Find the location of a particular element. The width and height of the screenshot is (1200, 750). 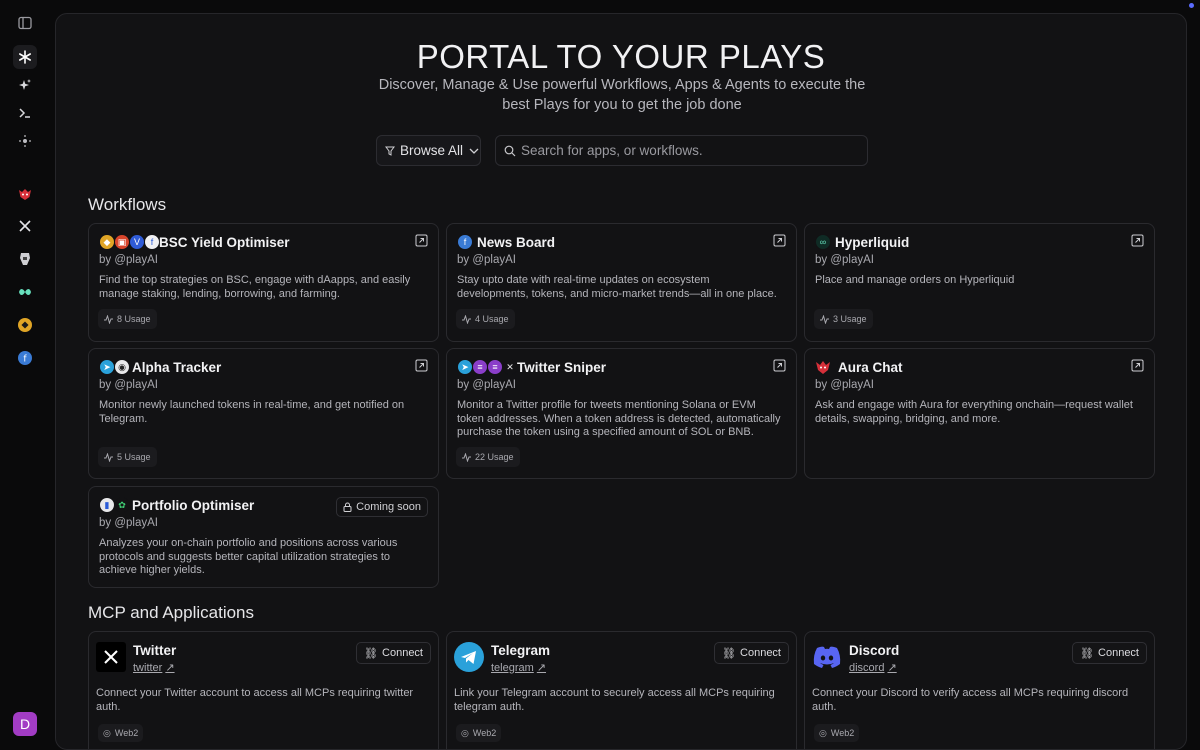

coming-soon-label: Coming soon is located at coordinates (388, 507).